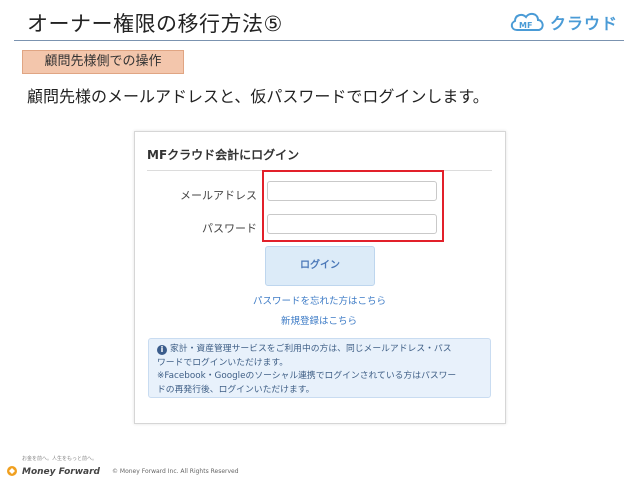 The width and height of the screenshot is (638, 481). I want to click on notice-line: ※Facebook・Googleのソーシャル連携でログインされている方はパスワー, so click(307, 376).